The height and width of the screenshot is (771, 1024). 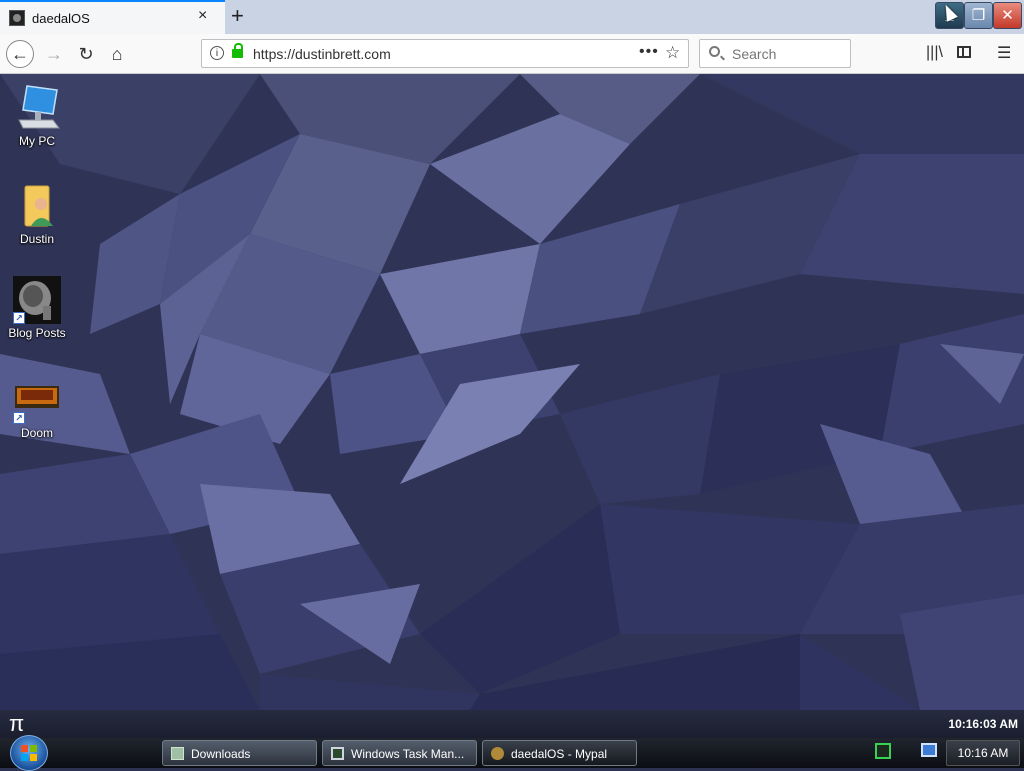 What do you see at coordinates (787, 54) in the screenshot?
I see `search-input` at bounding box center [787, 54].